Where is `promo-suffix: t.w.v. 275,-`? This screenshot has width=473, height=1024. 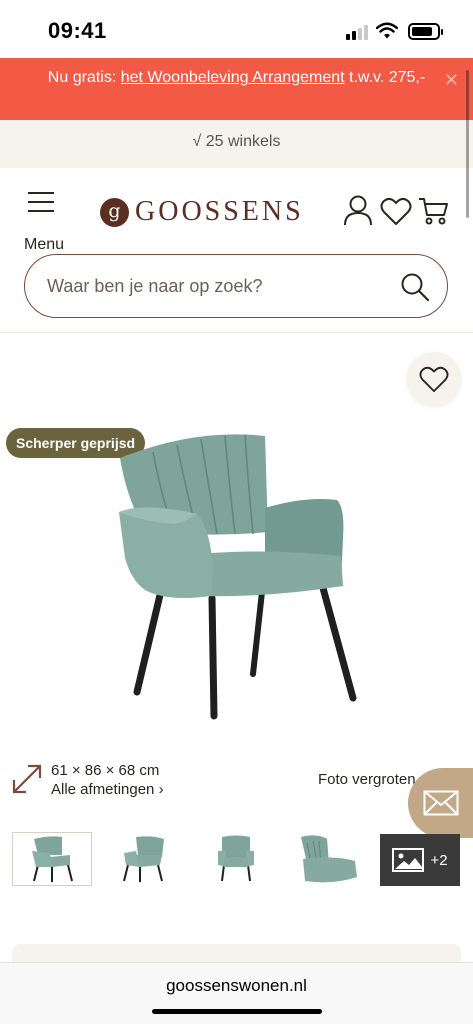 promo-suffix: t.w.v. 275,- is located at coordinates (385, 77).